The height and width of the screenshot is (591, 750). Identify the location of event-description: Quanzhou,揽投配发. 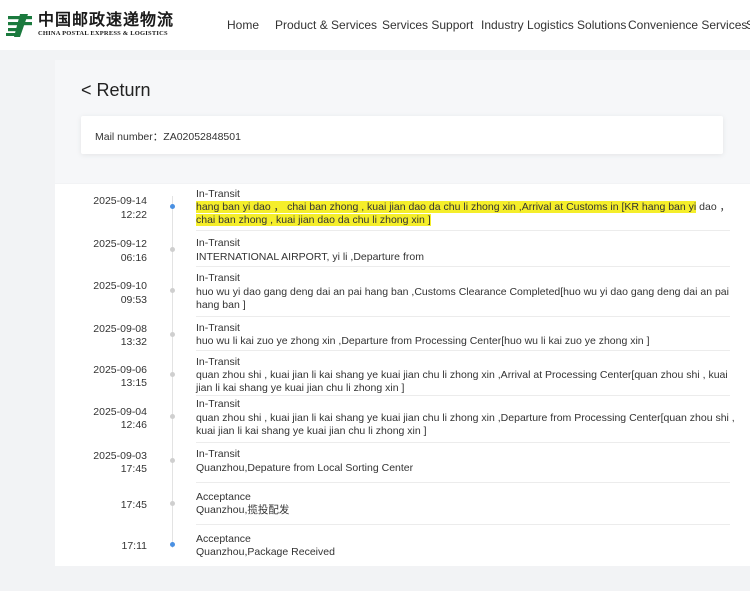
(243, 510).